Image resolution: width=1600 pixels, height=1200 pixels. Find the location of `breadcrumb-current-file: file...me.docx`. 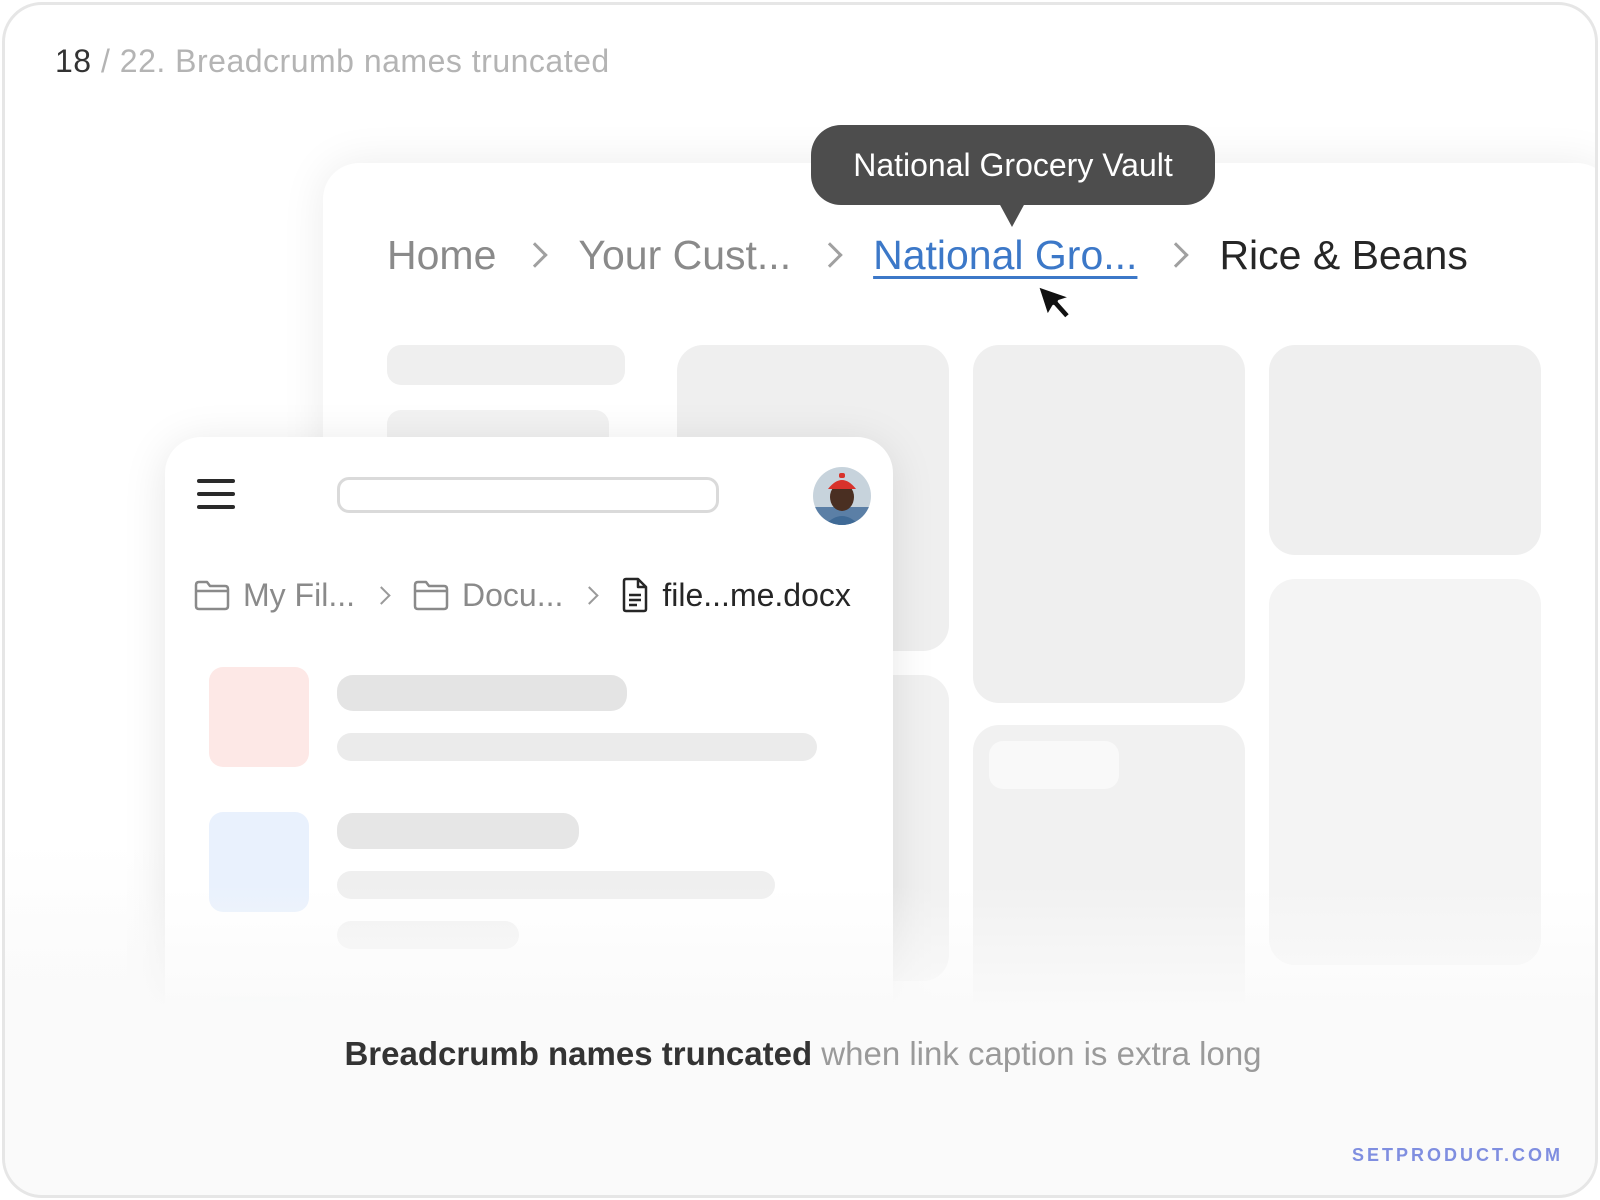

breadcrumb-current-file: file...me.docx is located at coordinates (756, 594).